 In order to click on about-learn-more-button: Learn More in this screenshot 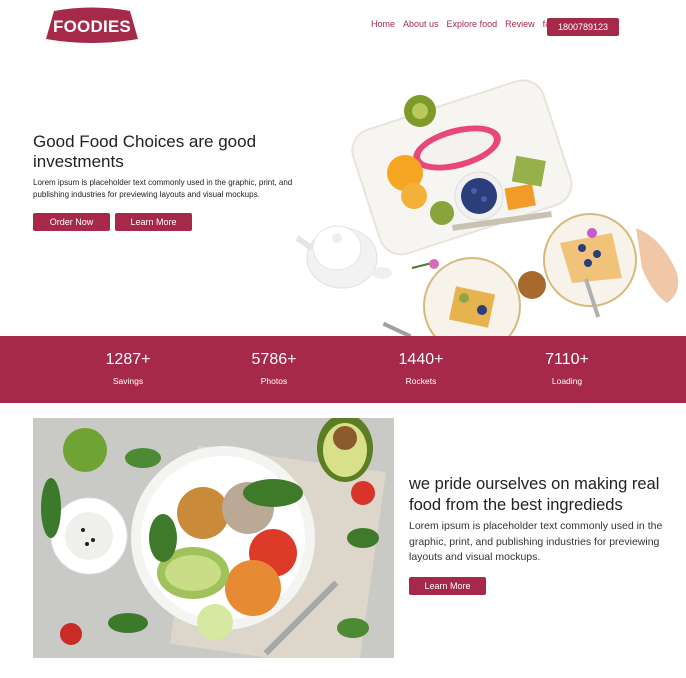, I will do `click(447, 586)`.